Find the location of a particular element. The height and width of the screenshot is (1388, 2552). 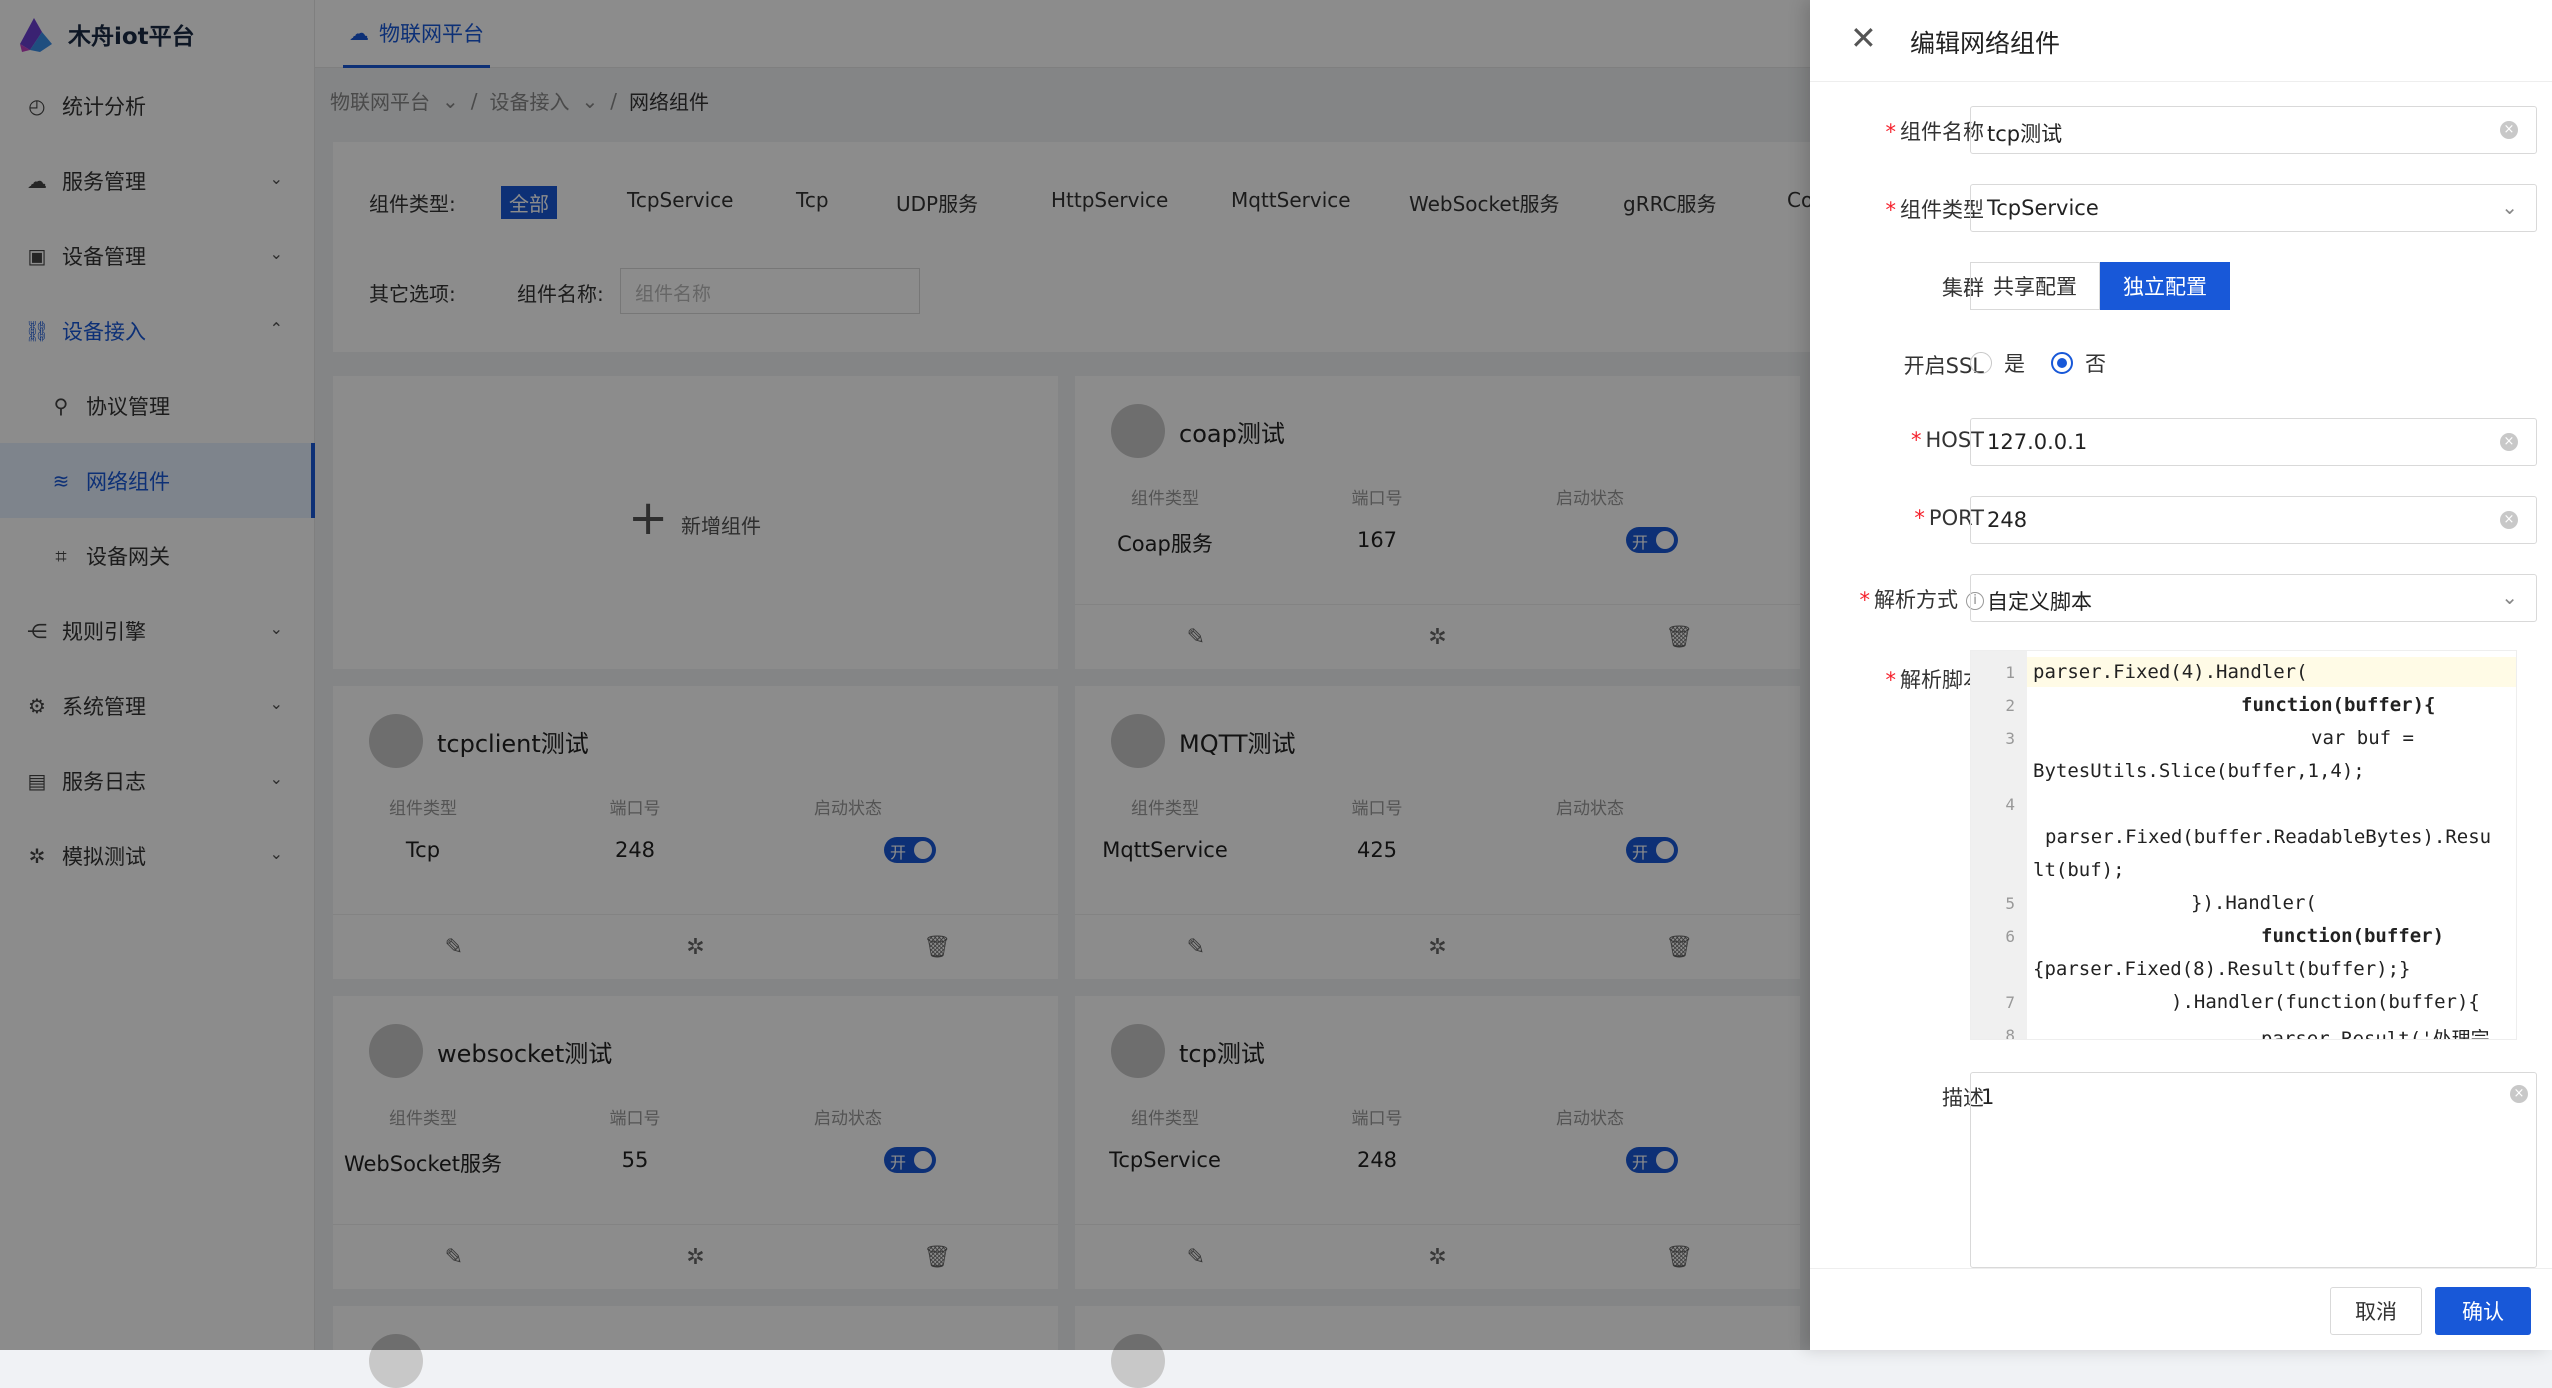

code-line: var buf = is located at coordinates (2362, 738).